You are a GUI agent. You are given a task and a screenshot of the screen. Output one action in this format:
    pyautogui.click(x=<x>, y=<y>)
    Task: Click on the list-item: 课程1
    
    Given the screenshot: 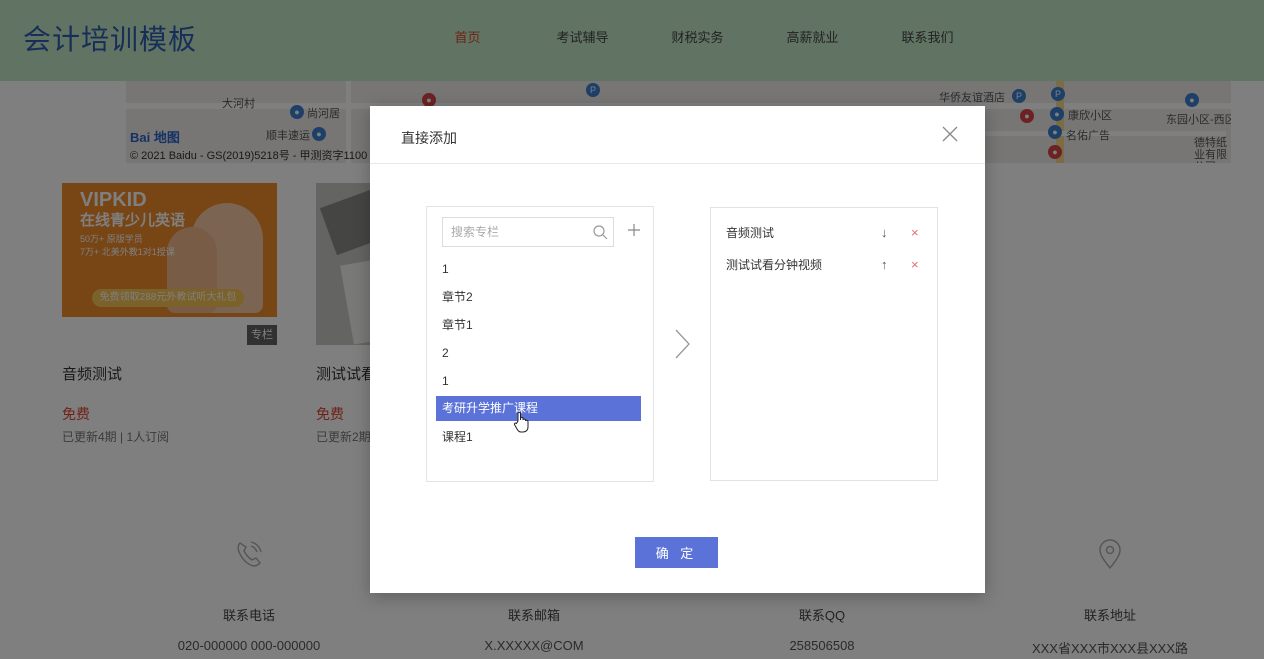 What is the action you would take?
    pyautogui.click(x=538, y=437)
    